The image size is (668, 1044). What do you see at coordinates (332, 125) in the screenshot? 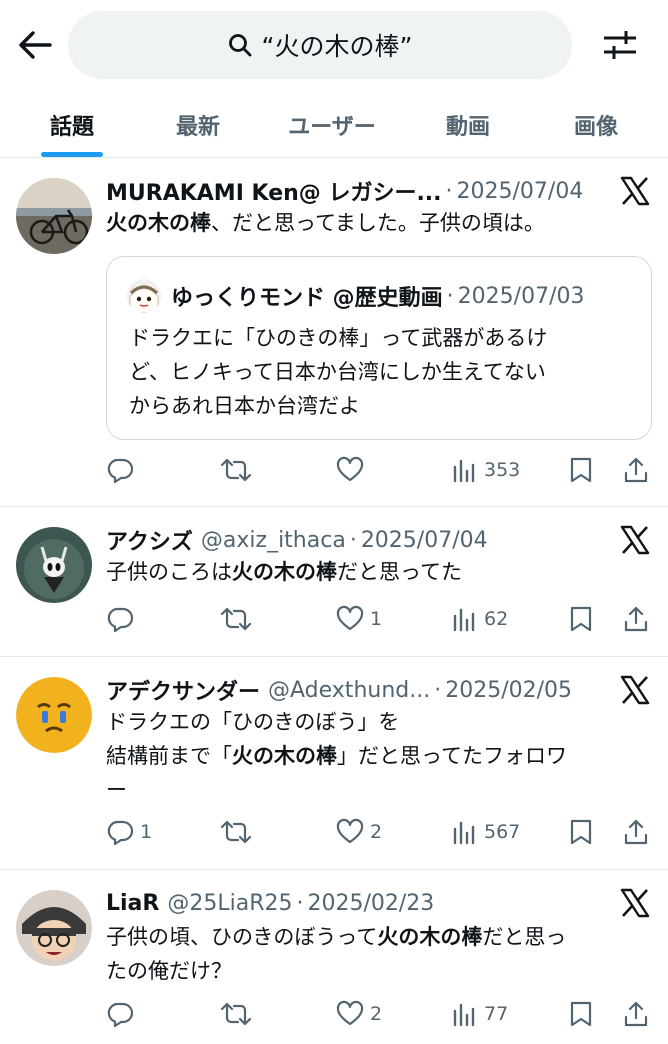
I see `tab-people: ユーザー` at bounding box center [332, 125].